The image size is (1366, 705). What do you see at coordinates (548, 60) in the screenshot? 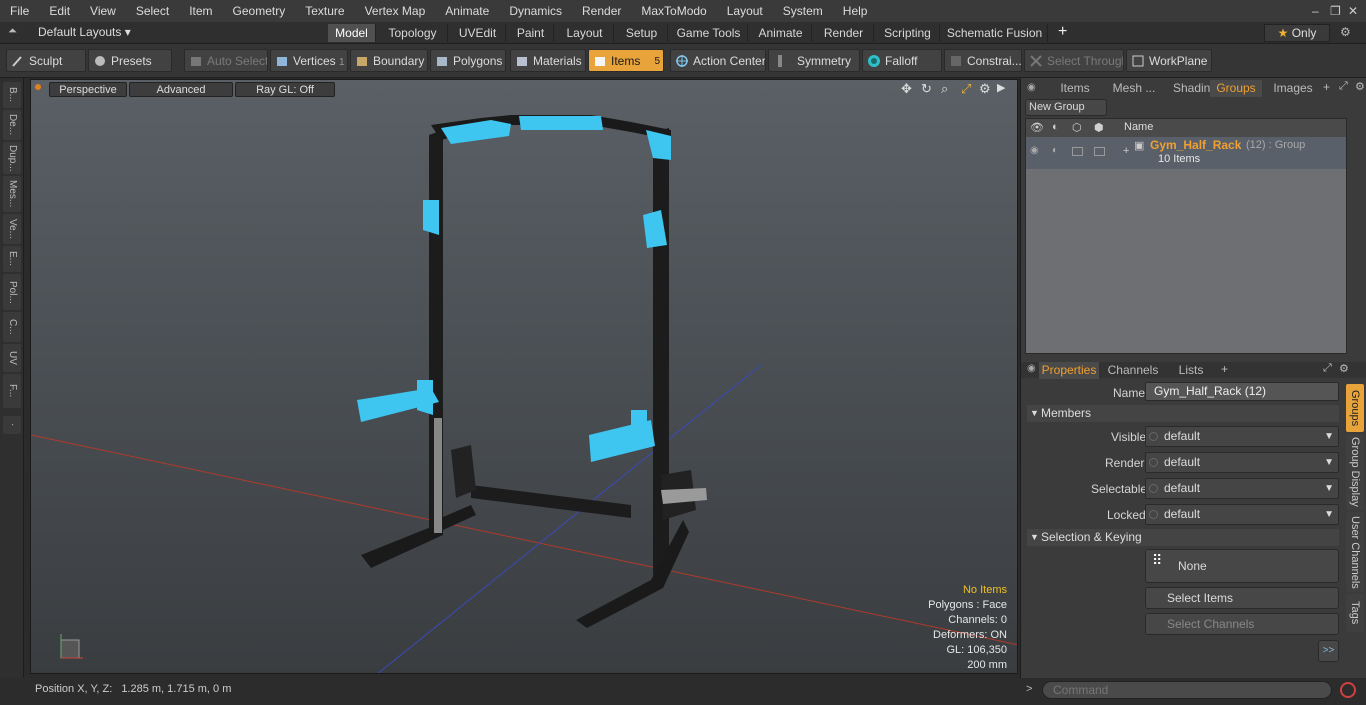
I see `materials-button: Materials` at bounding box center [548, 60].